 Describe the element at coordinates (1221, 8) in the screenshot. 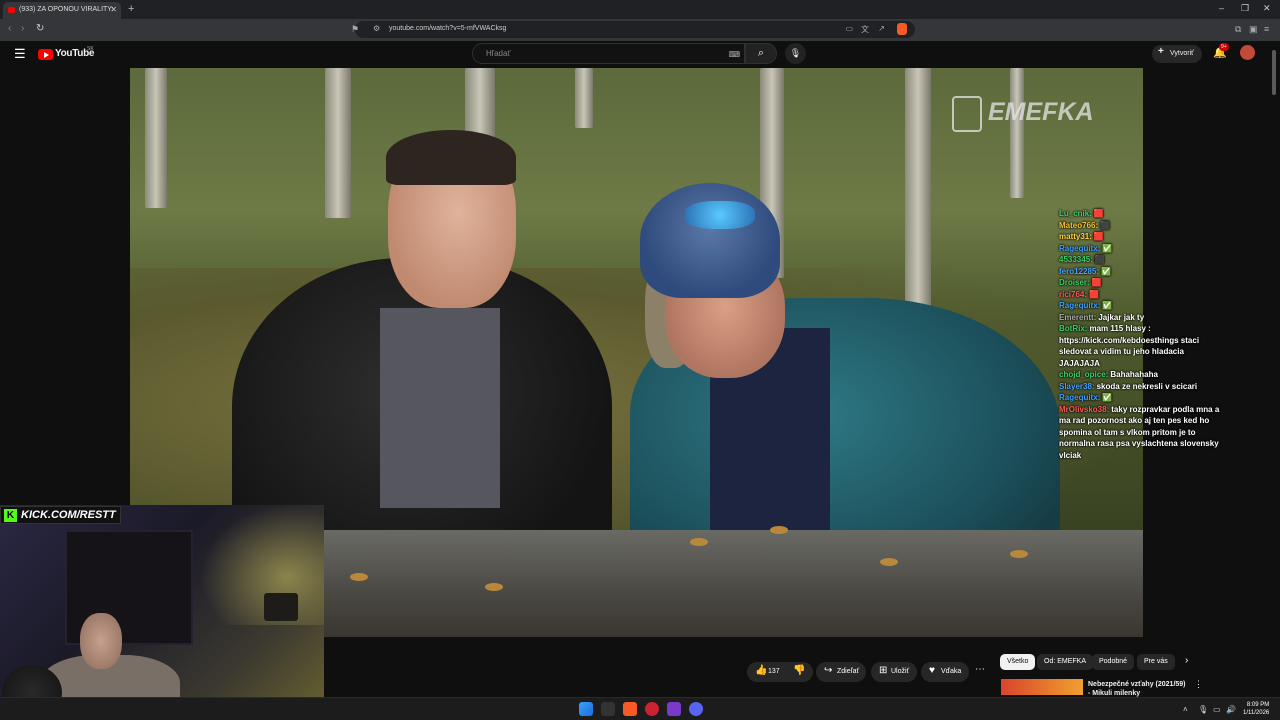

I see `minimize-button: –` at that location.